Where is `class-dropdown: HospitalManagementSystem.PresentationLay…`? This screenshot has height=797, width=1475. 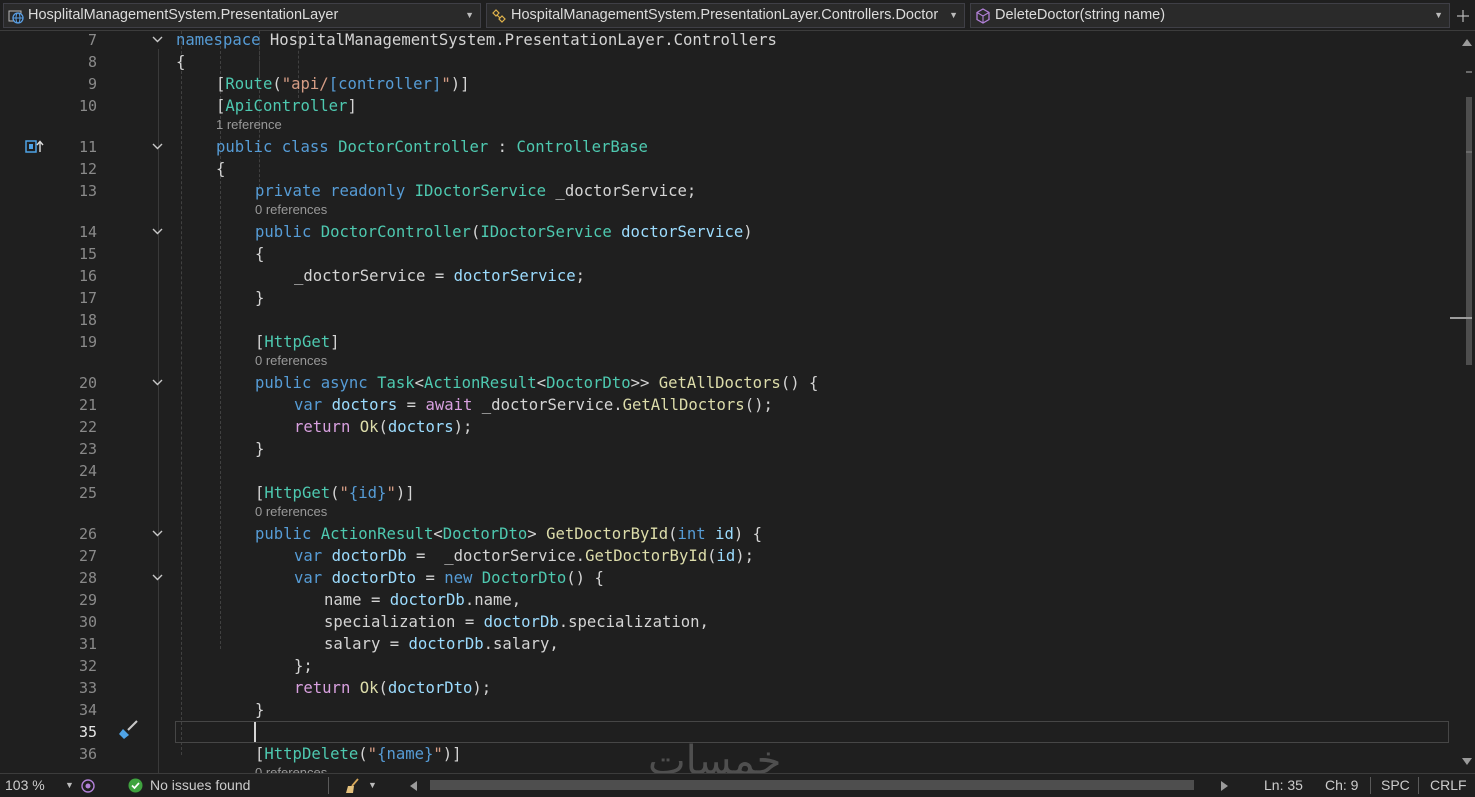 class-dropdown: HospitalManagementSystem.PresentationLay… is located at coordinates (725, 15).